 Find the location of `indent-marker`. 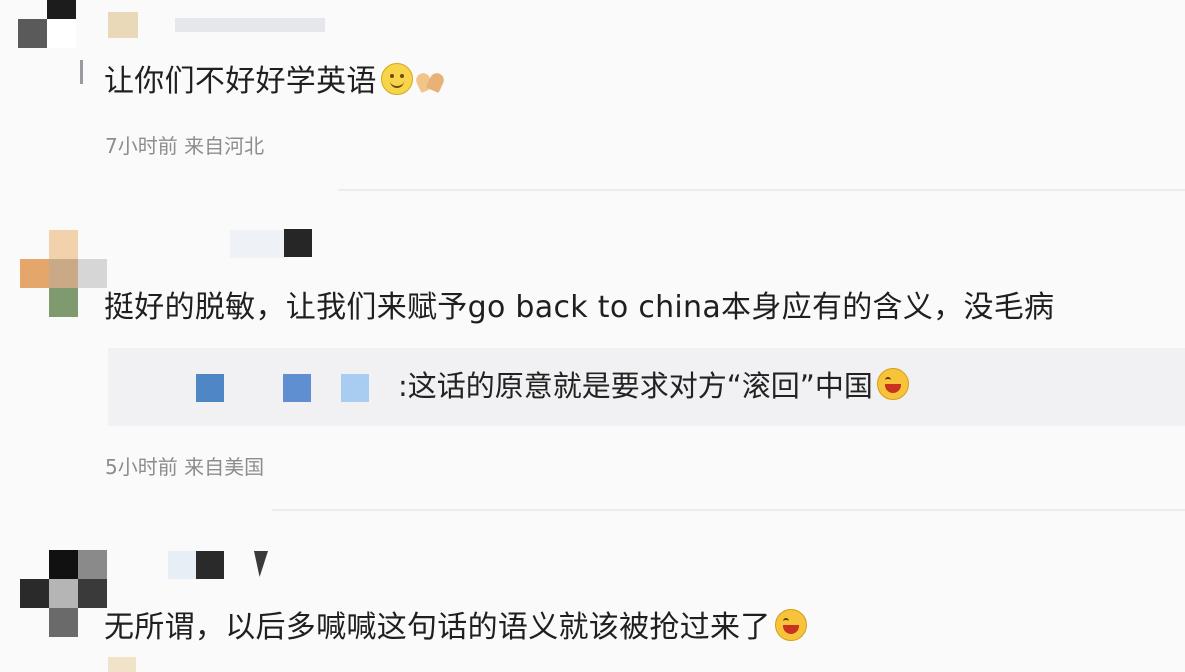

indent-marker is located at coordinates (81, 72).